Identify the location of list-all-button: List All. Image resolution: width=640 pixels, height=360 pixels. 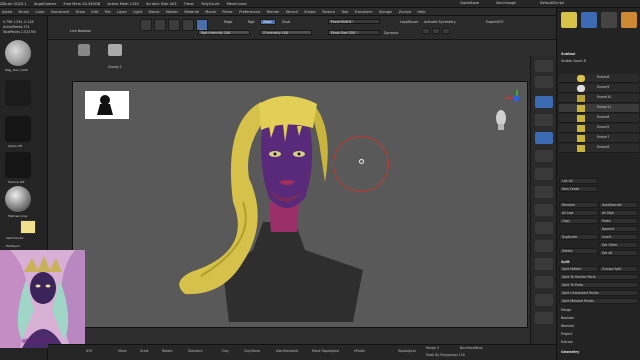
(578, 181).